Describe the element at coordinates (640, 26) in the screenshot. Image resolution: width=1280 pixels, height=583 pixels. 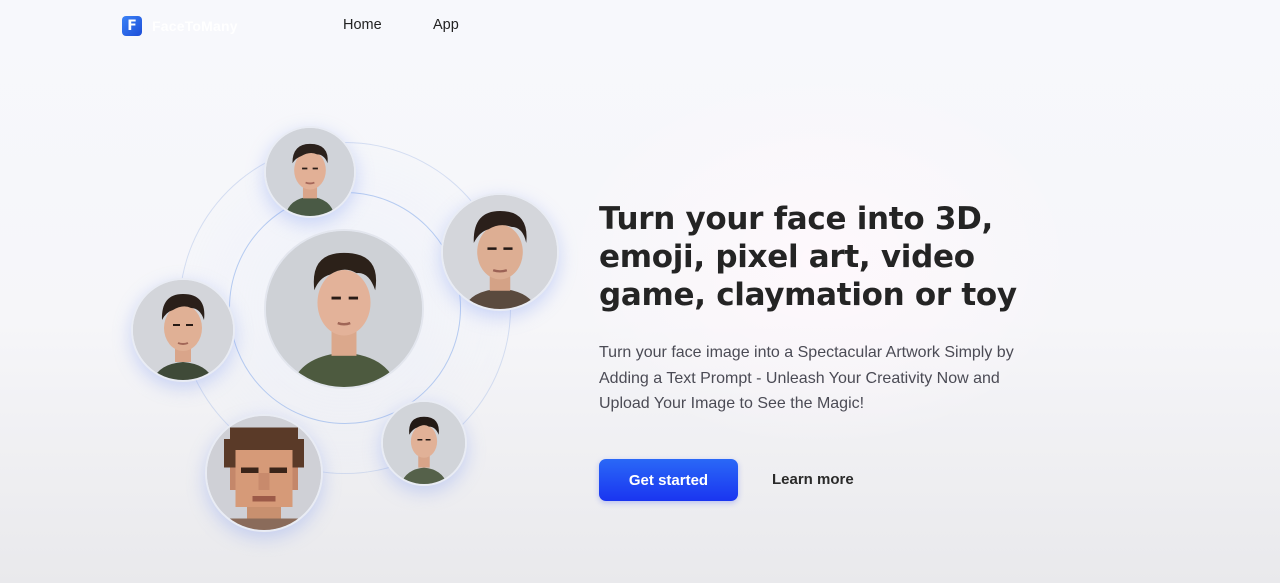
I see `site-header: F FaceToMany Home App` at that location.